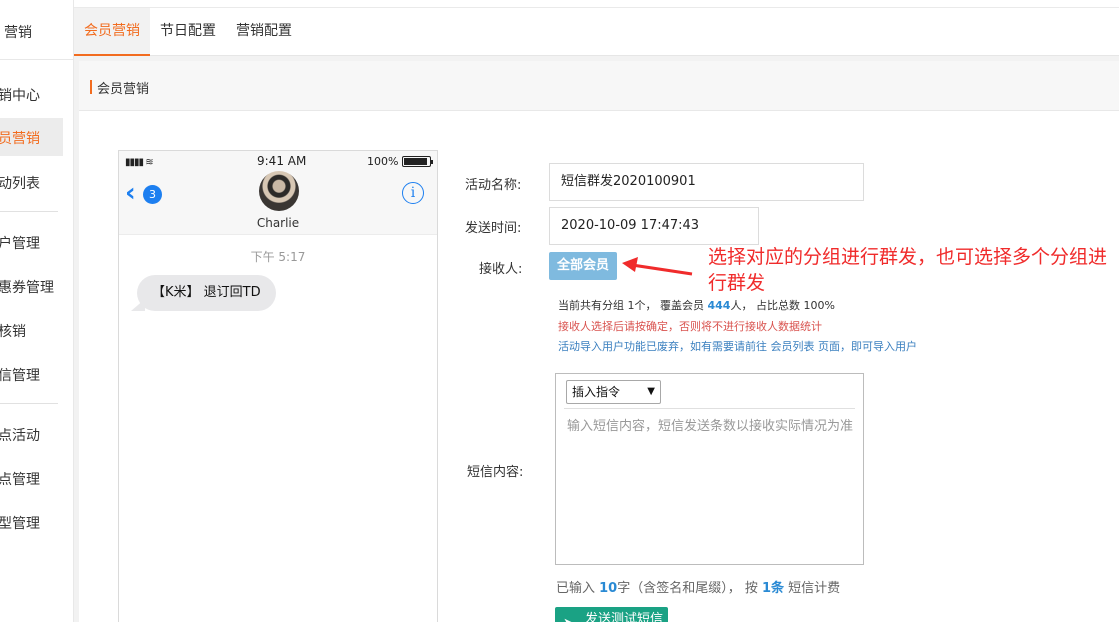 This screenshot has height=622, width=1119. What do you see at coordinates (18, 33) in the screenshot?
I see `sidebar-header-label: 营销` at bounding box center [18, 33].